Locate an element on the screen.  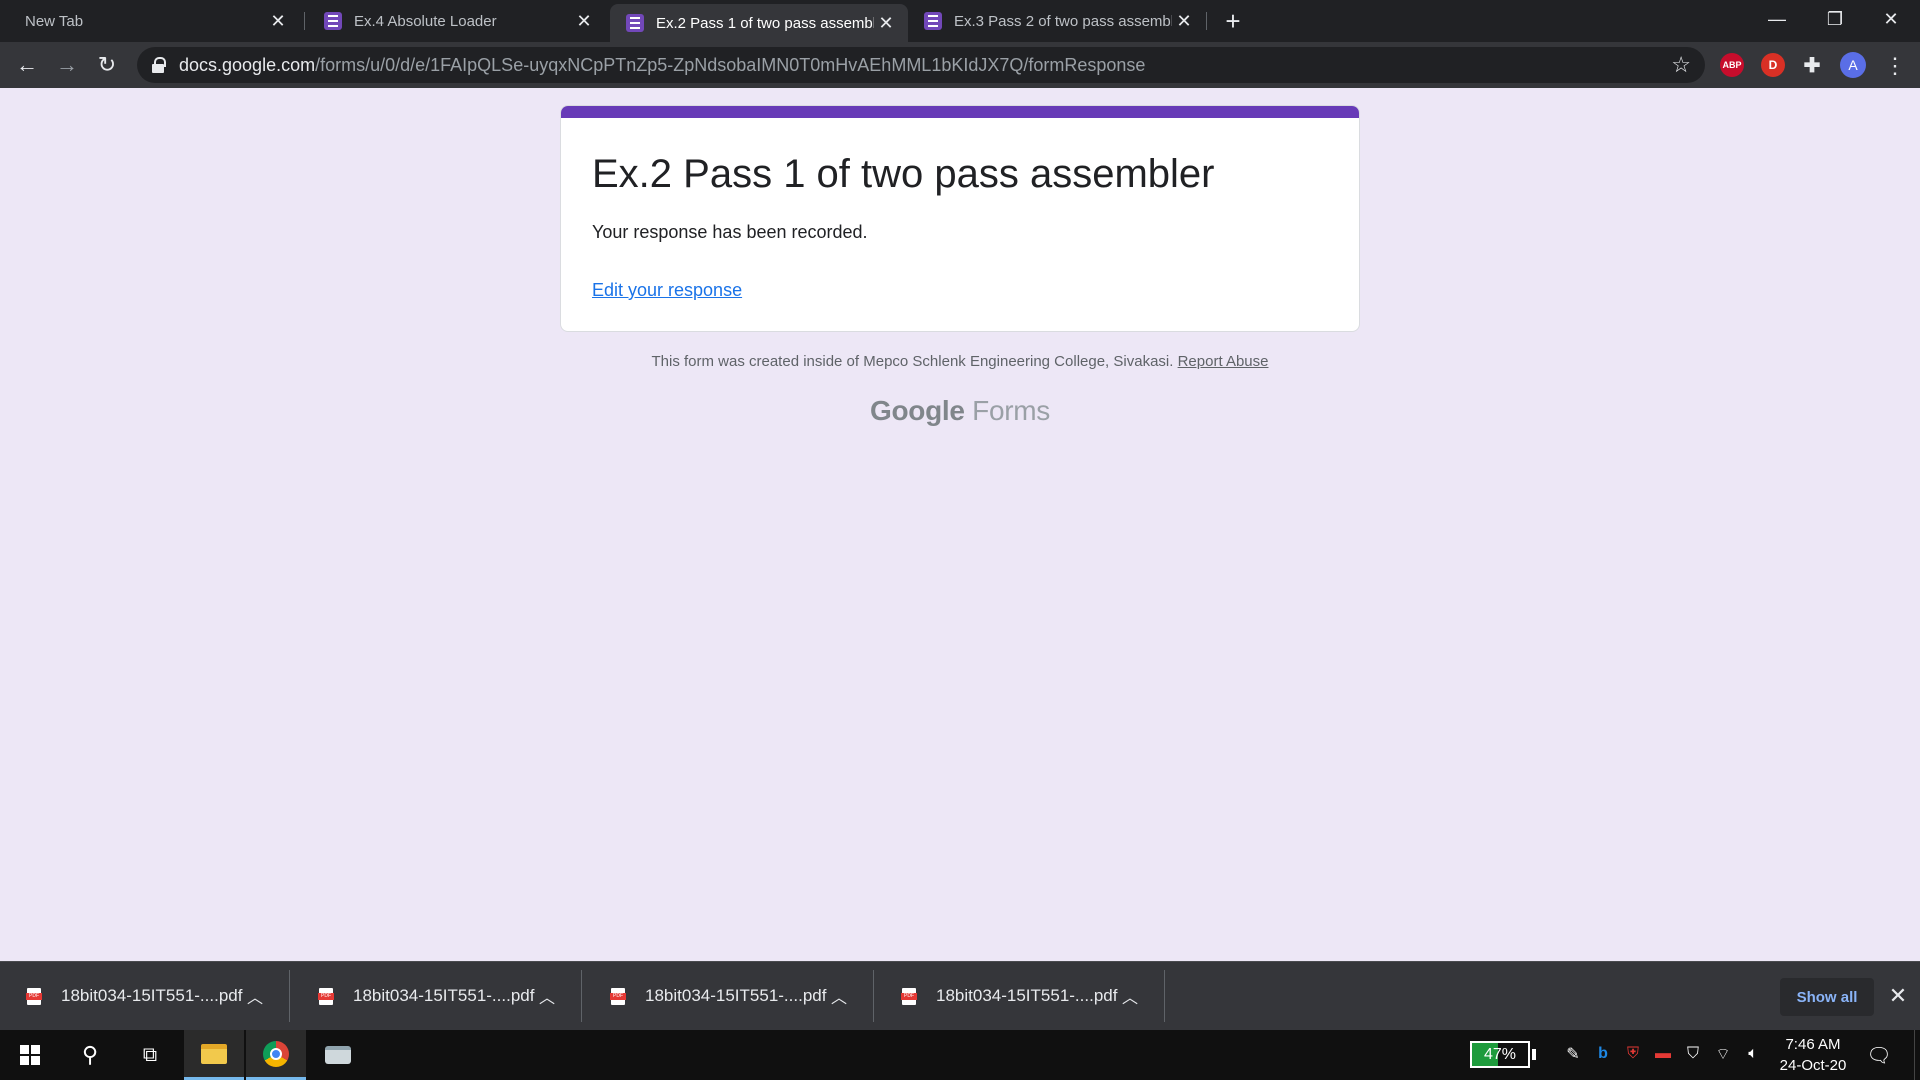
battery-indicator: 47% is located at coordinates (1500, 1054).